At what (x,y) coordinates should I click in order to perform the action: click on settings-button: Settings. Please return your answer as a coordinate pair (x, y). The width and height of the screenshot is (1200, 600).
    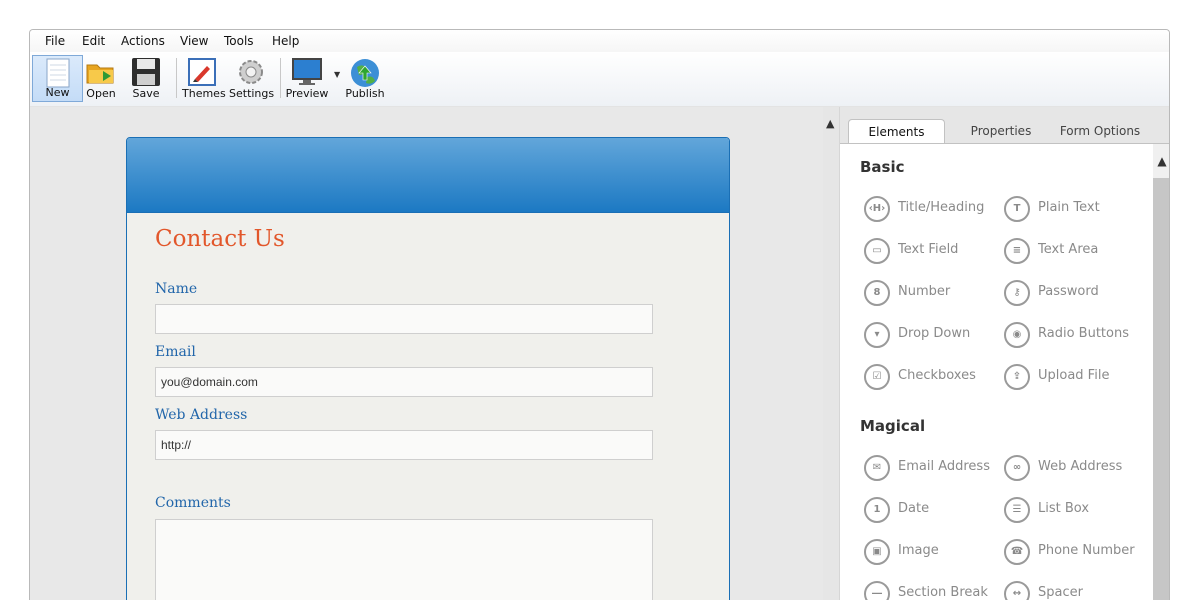
    Looking at the image, I should click on (252, 78).